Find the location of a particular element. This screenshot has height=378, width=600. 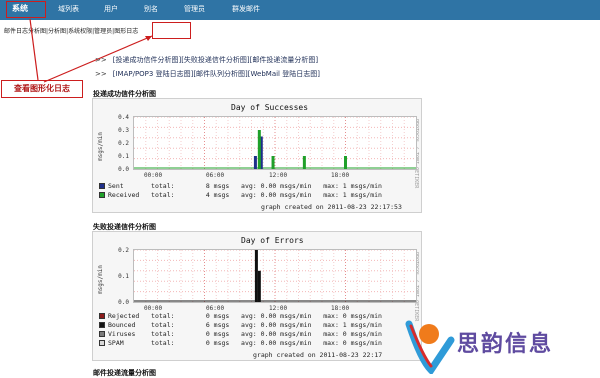

chart-title: Day of Successes is located at coordinates (270, 107).